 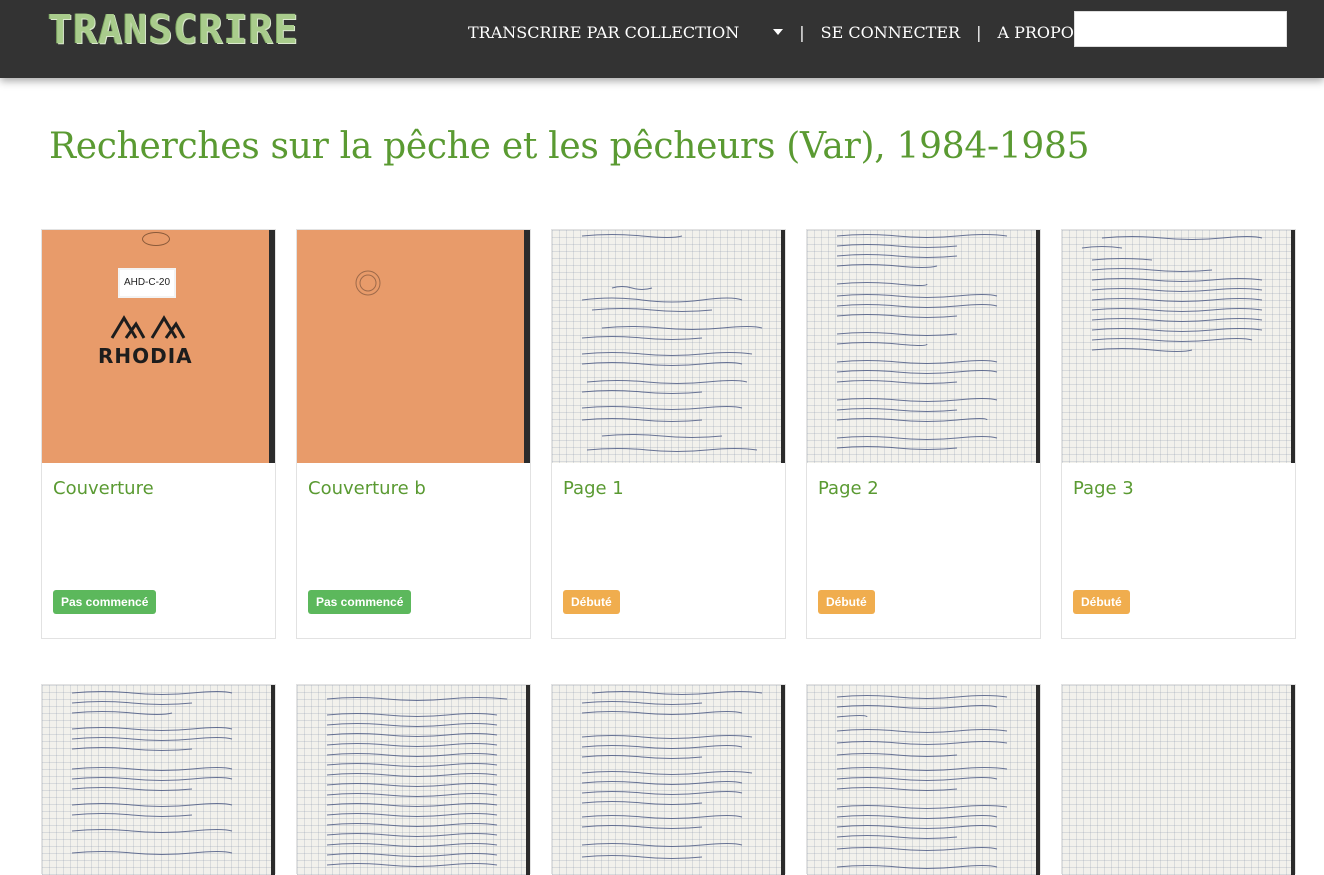 I want to click on card-title: Couverture, so click(x=103, y=488).